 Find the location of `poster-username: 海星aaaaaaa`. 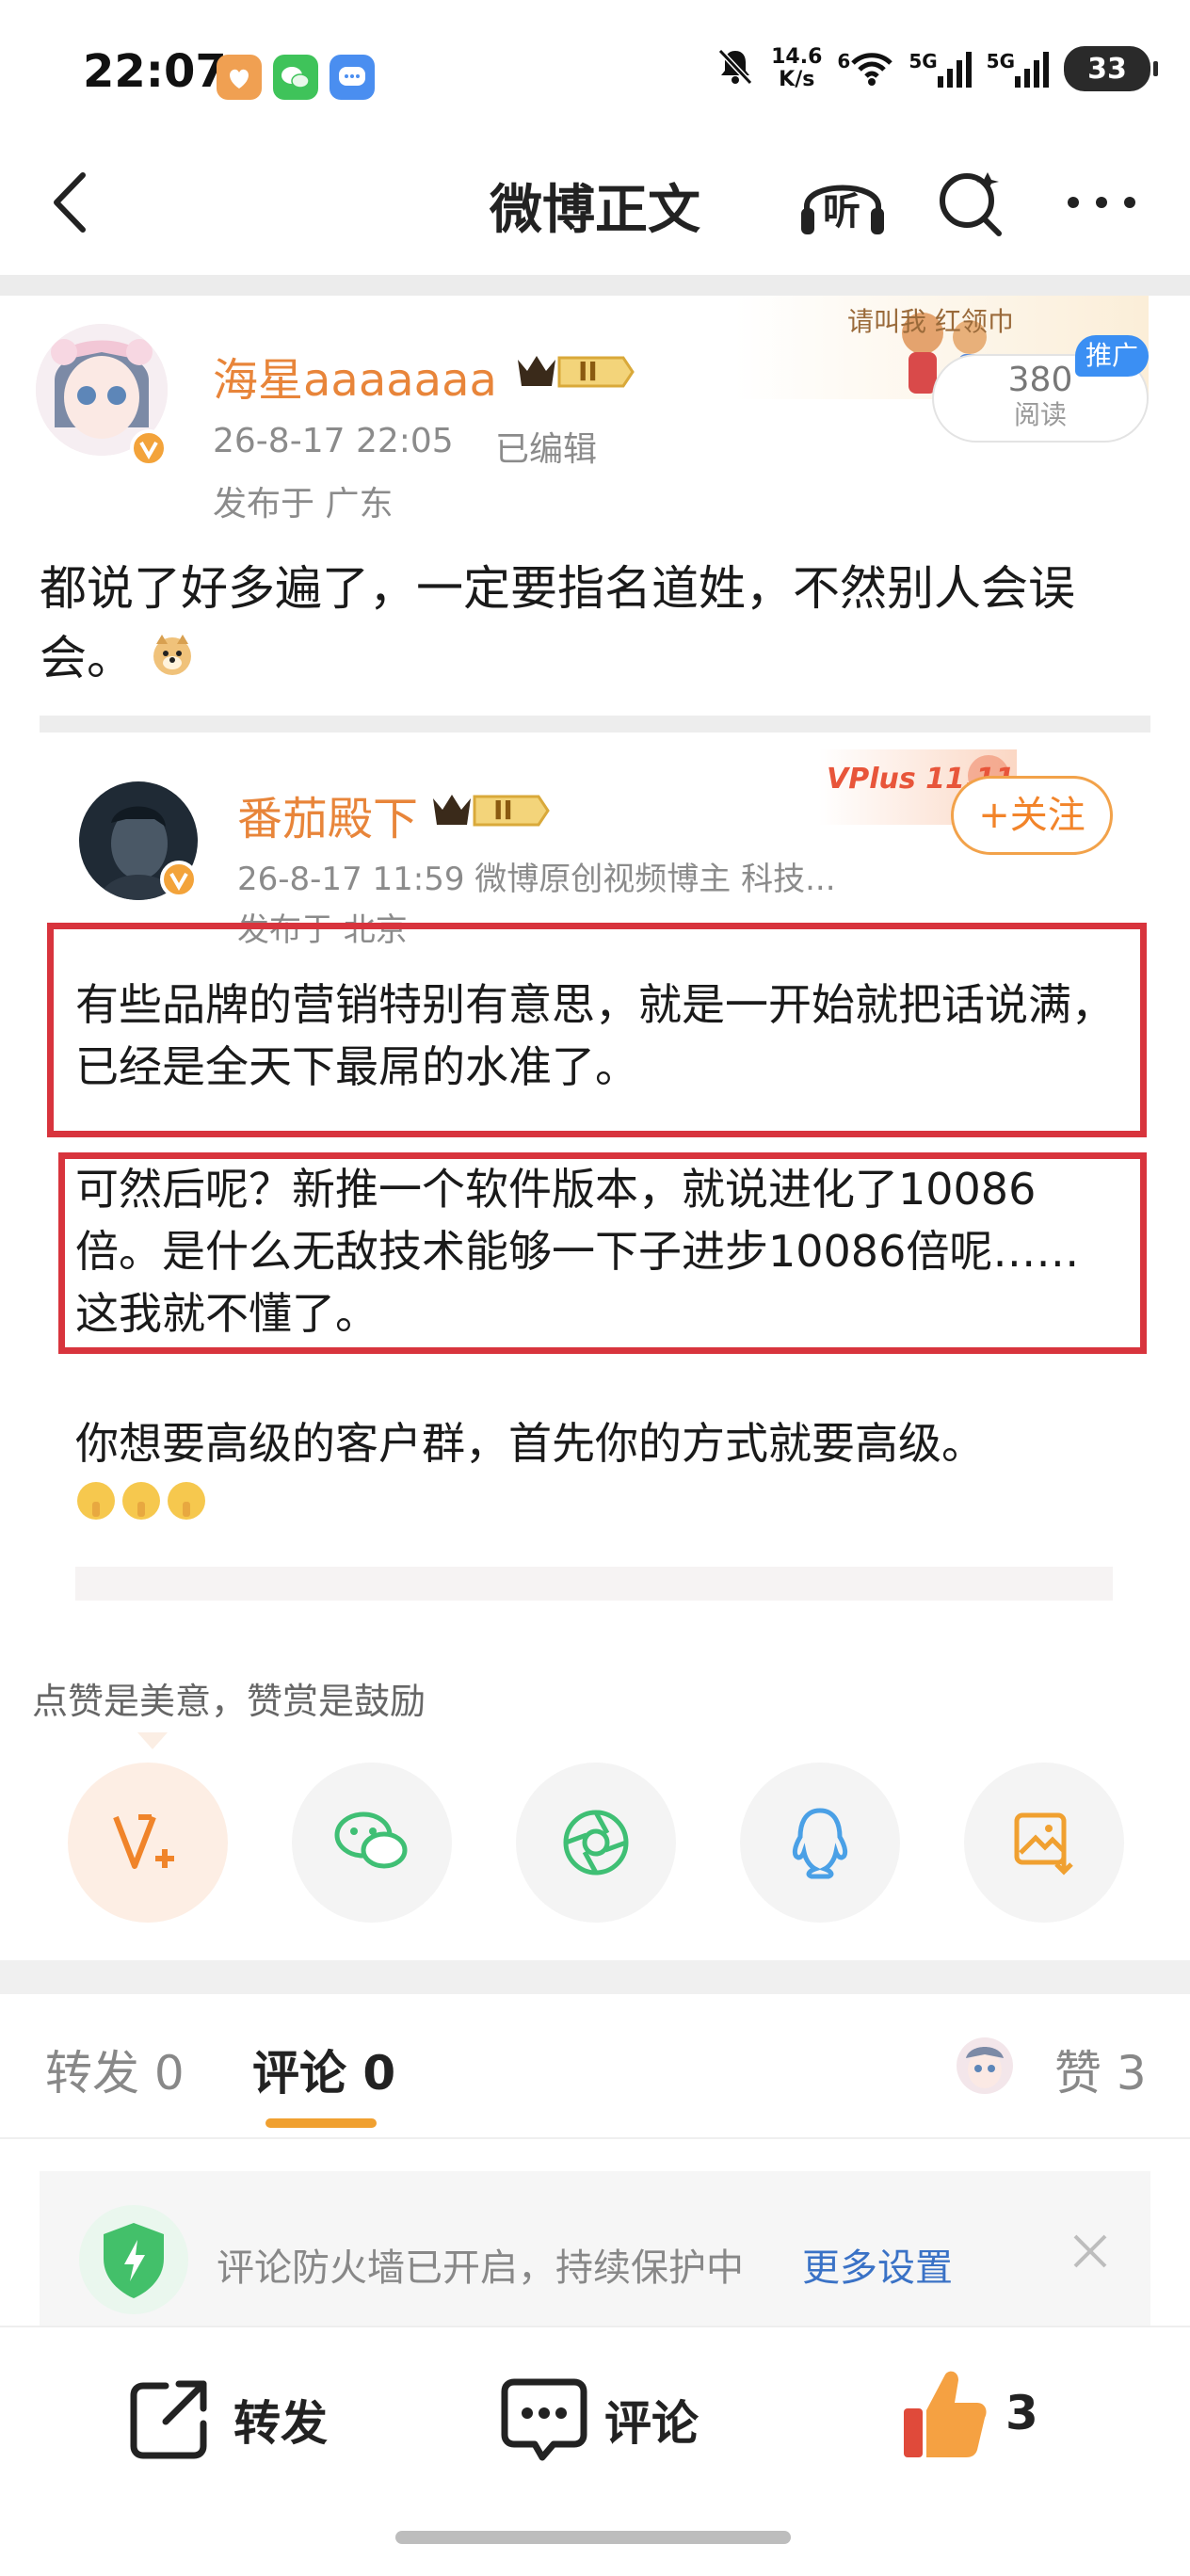

poster-username: 海星aaaaaaa is located at coordinates (355, 376).